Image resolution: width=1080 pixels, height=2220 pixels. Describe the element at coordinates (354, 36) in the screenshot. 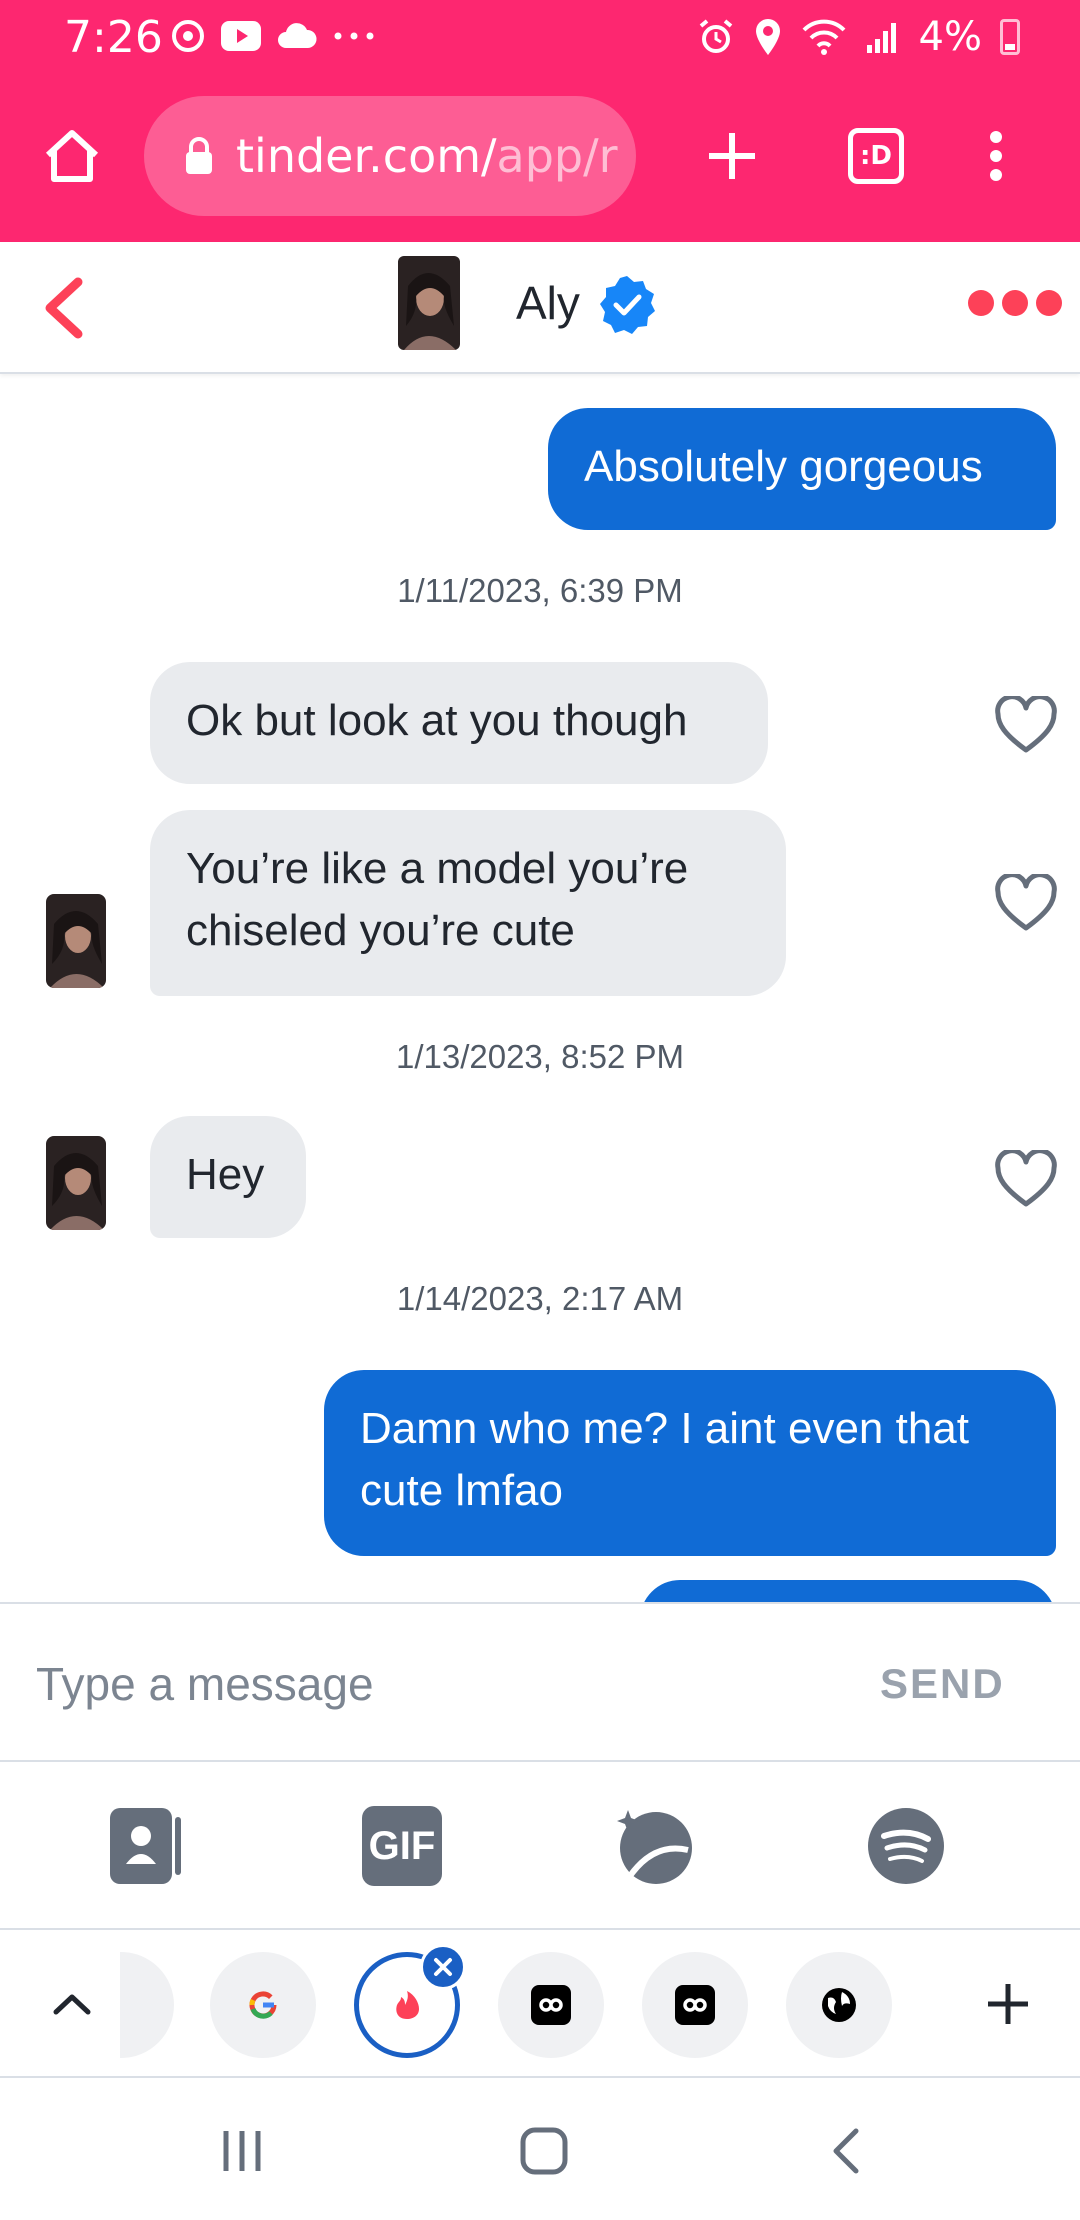

I see `more-notifications-icon` at that location.